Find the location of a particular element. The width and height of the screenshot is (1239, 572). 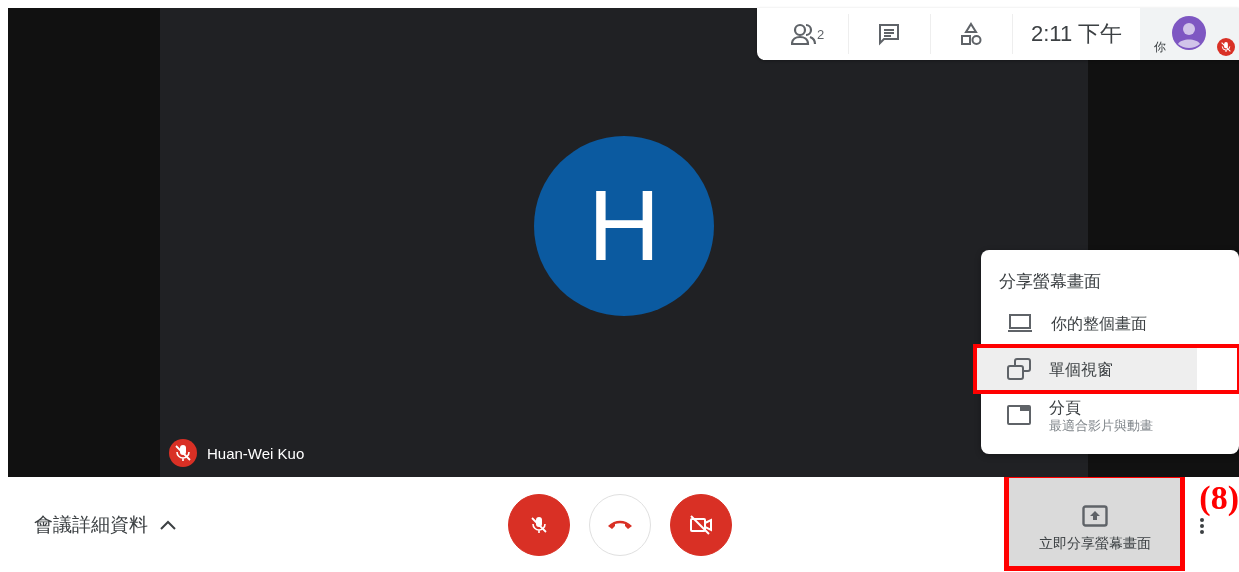

avatar-icon is located at coordinates (1189, 33).